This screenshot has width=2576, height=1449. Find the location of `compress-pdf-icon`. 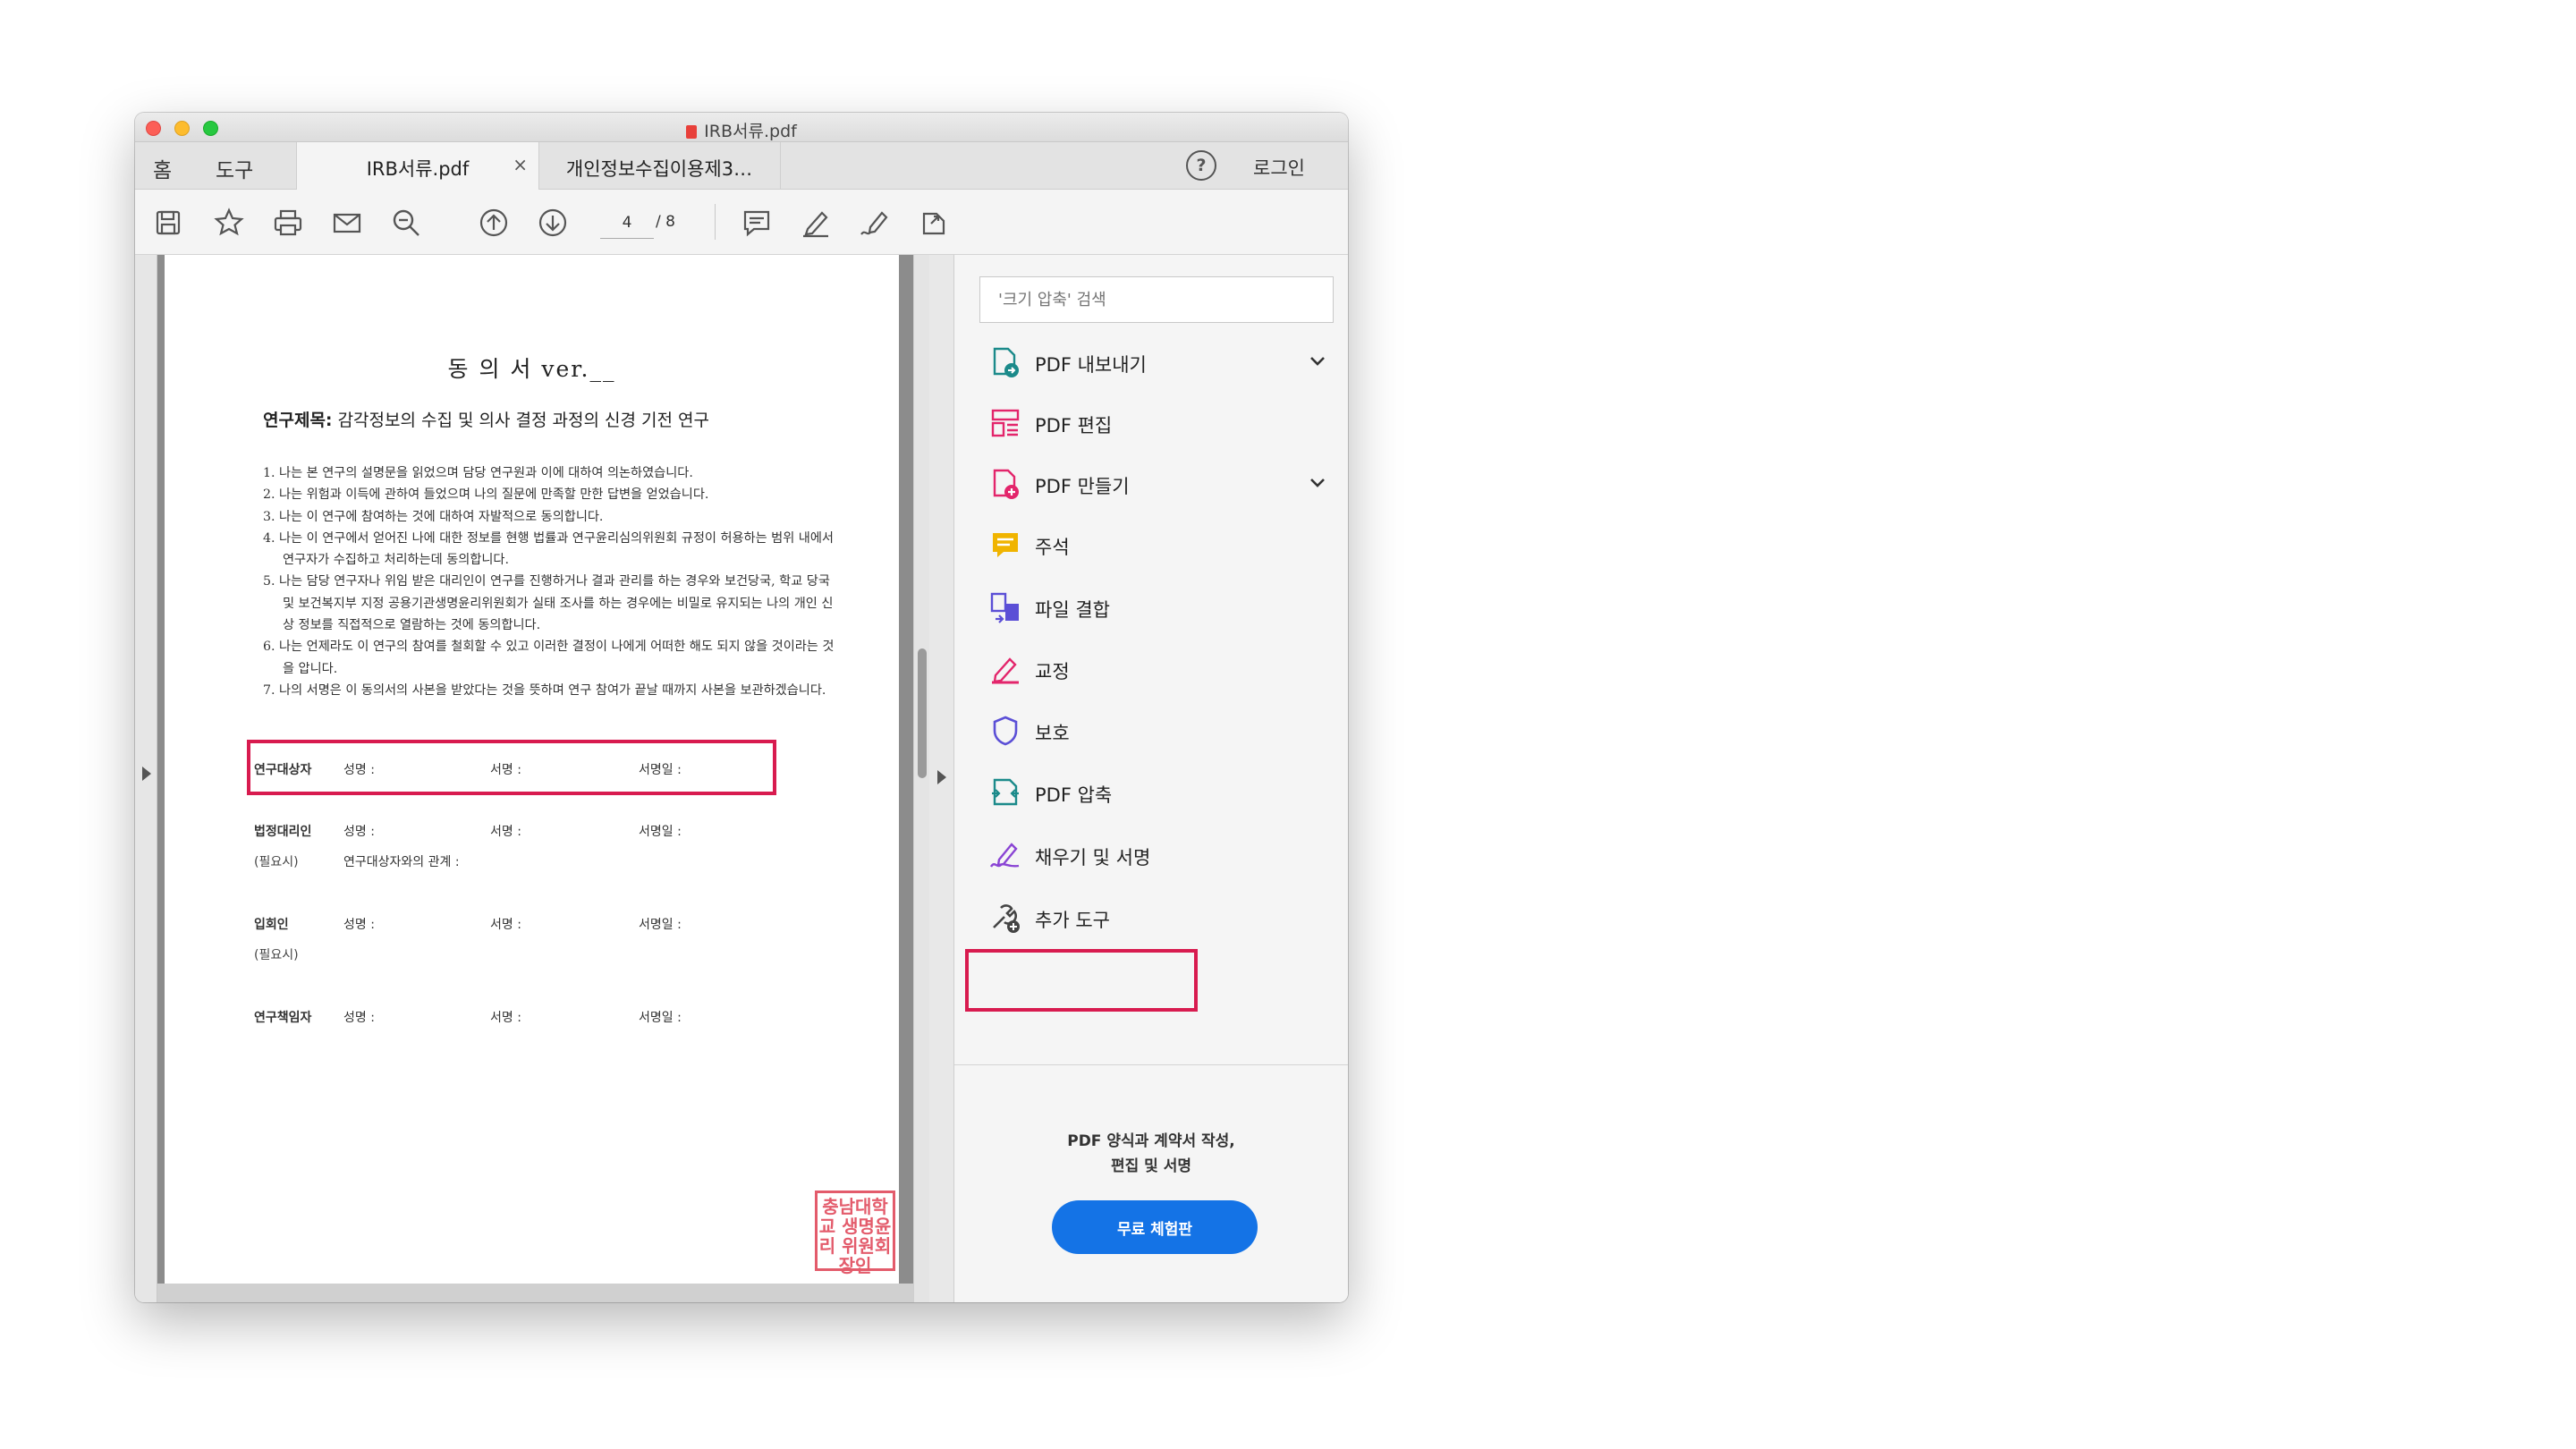

compress-pdf-icon is located at coordinates (1005, 792).